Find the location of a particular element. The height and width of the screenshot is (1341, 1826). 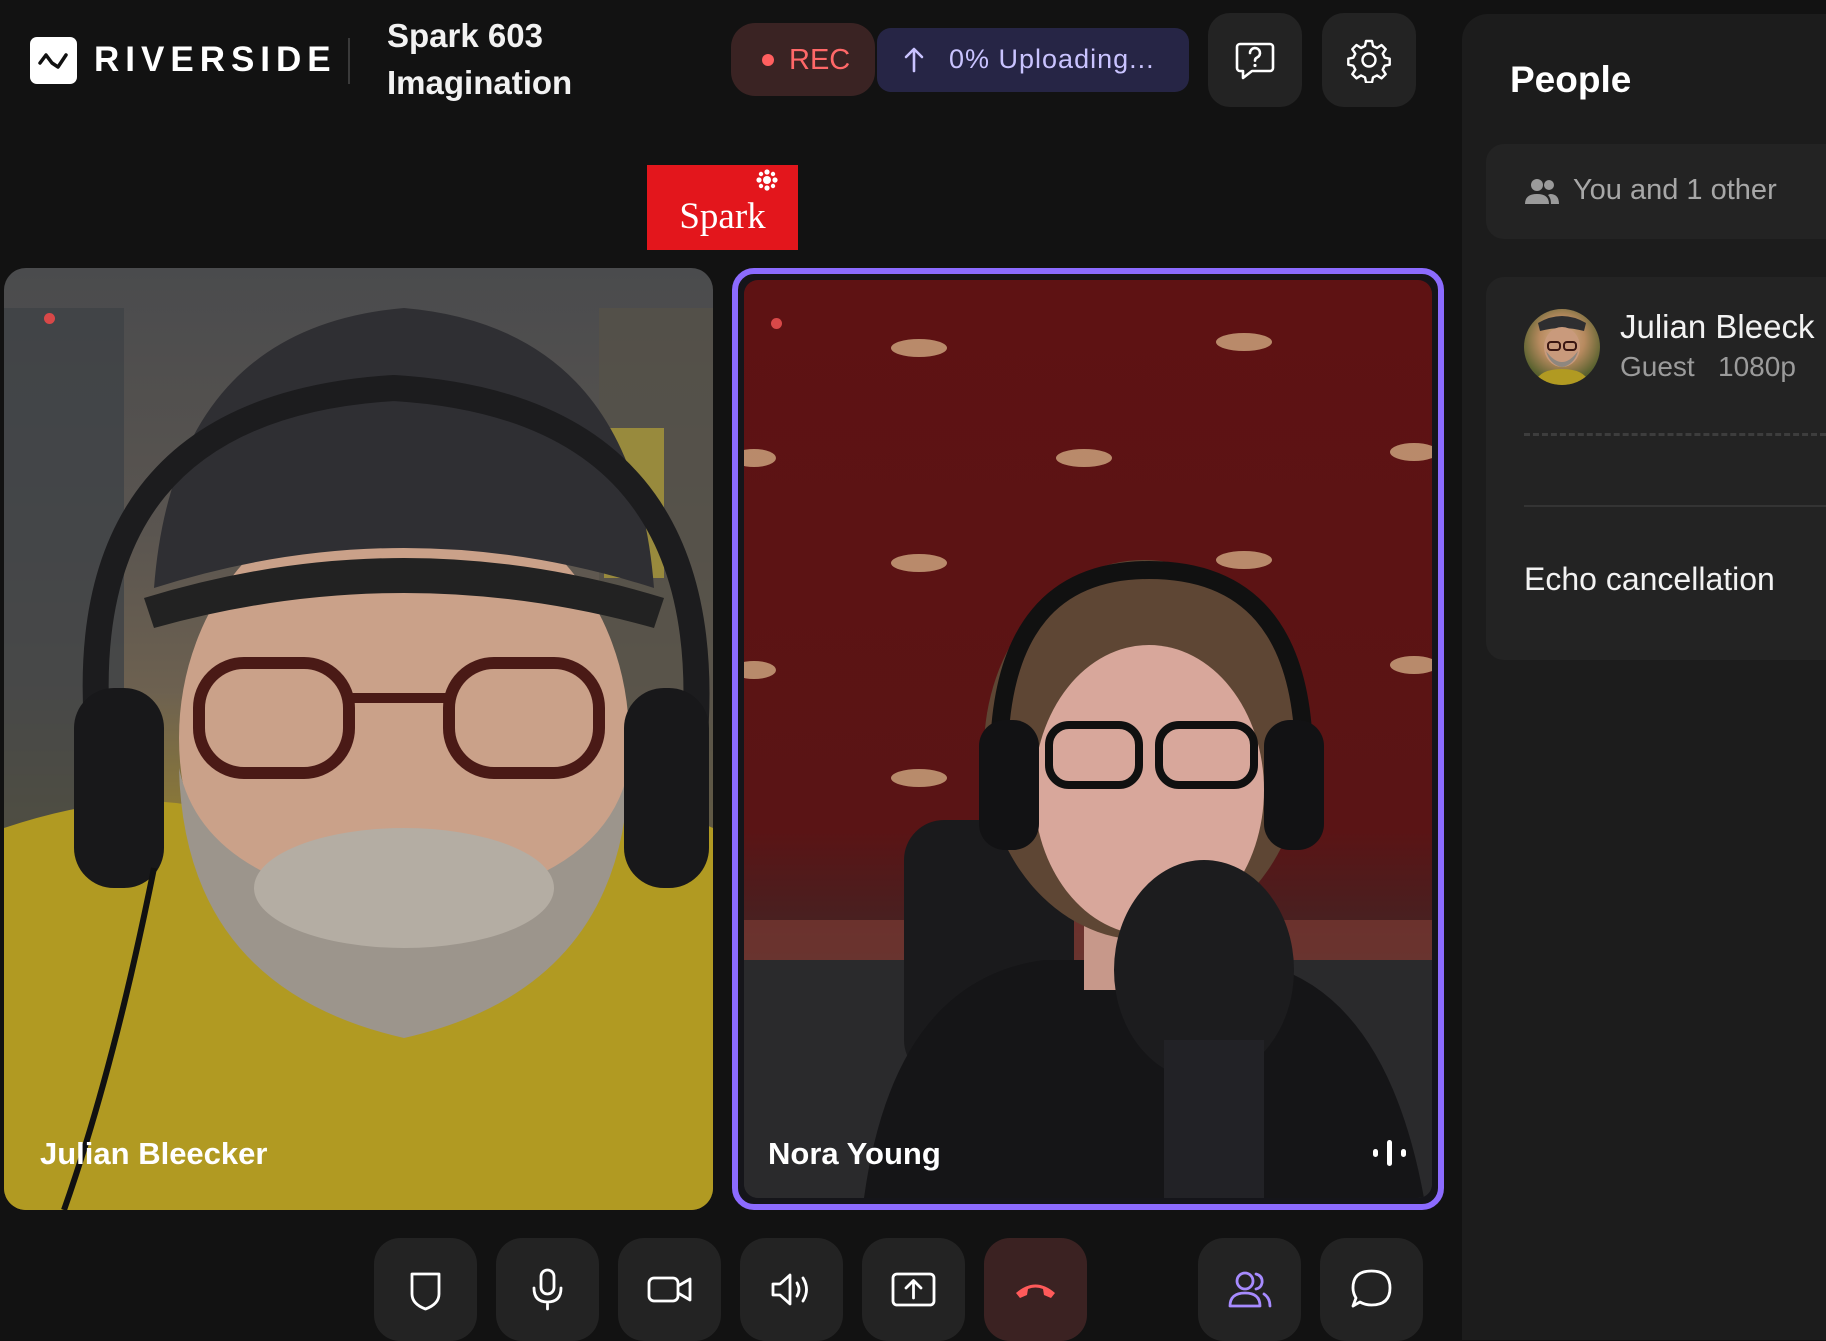

shield-button is located at coordinates (425, 1289).